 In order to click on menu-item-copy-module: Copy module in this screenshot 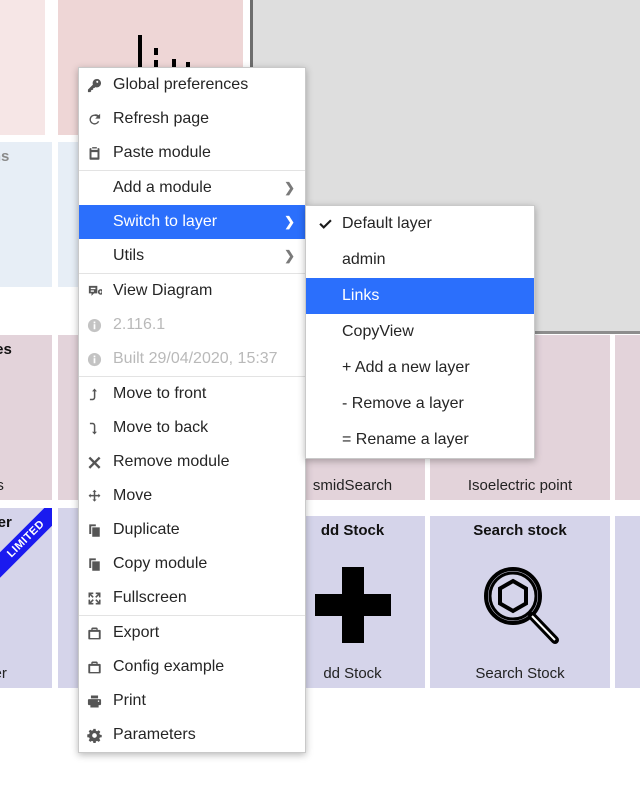, I will do `click(192, 564)`.